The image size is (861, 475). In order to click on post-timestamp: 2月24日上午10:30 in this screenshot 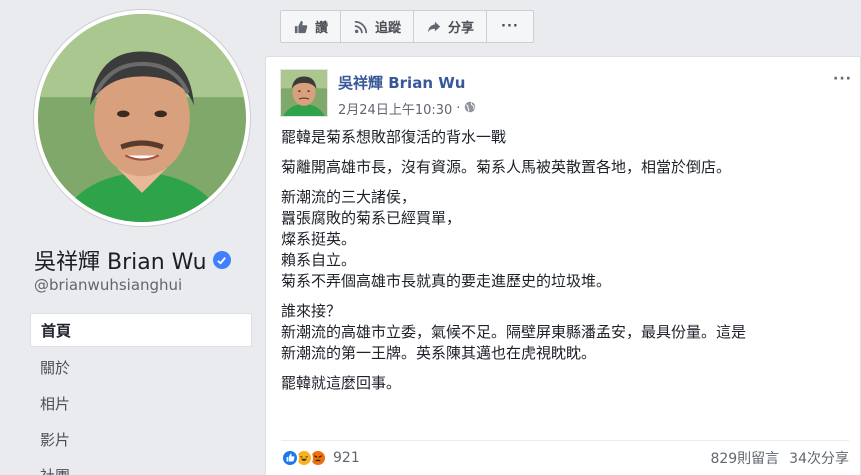, I will do `click(395, 108)`.